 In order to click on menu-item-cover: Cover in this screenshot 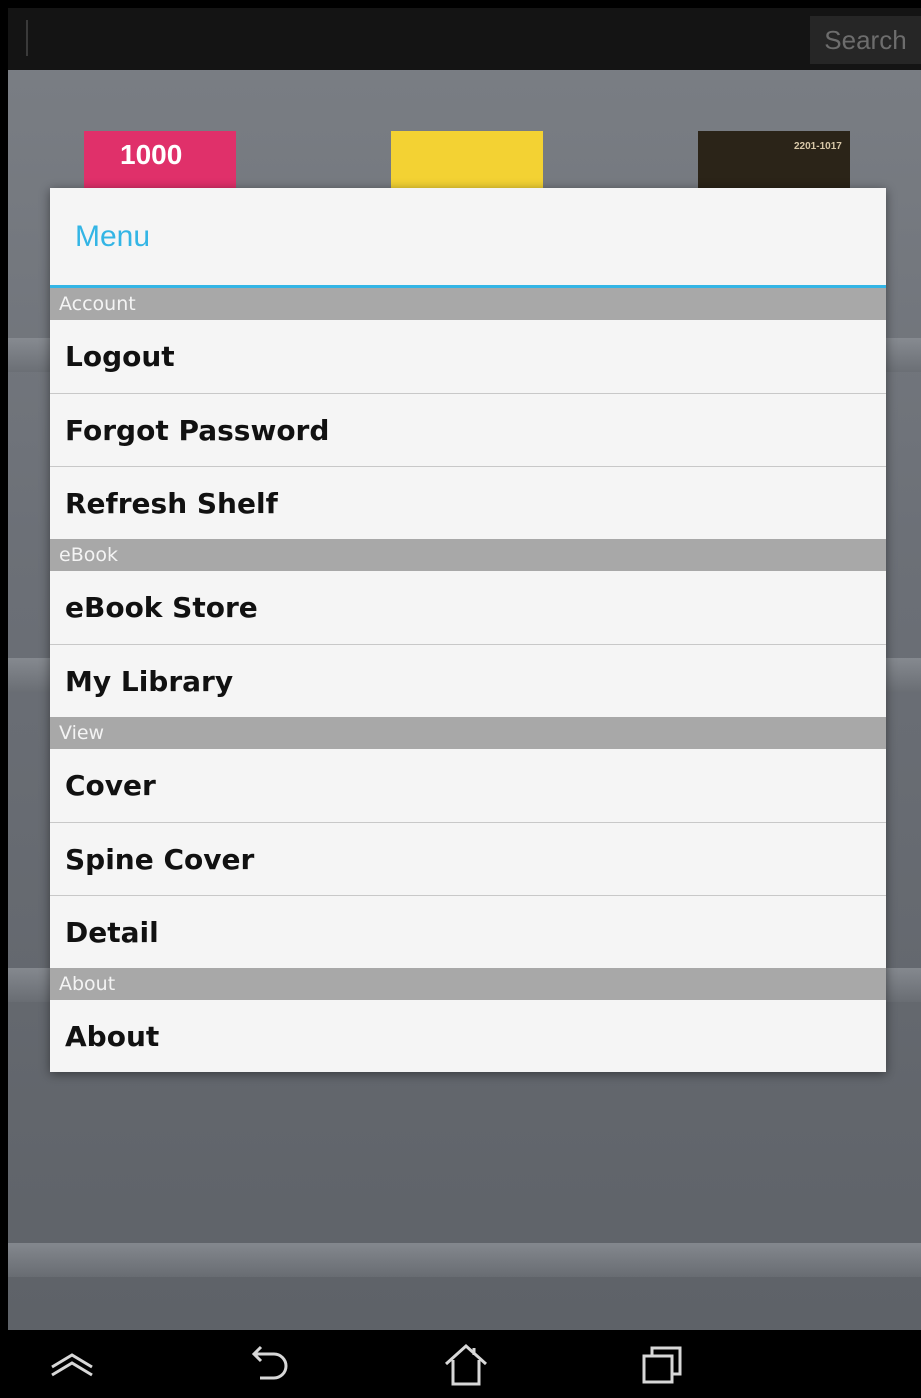, I will do `click(468, 785)`.